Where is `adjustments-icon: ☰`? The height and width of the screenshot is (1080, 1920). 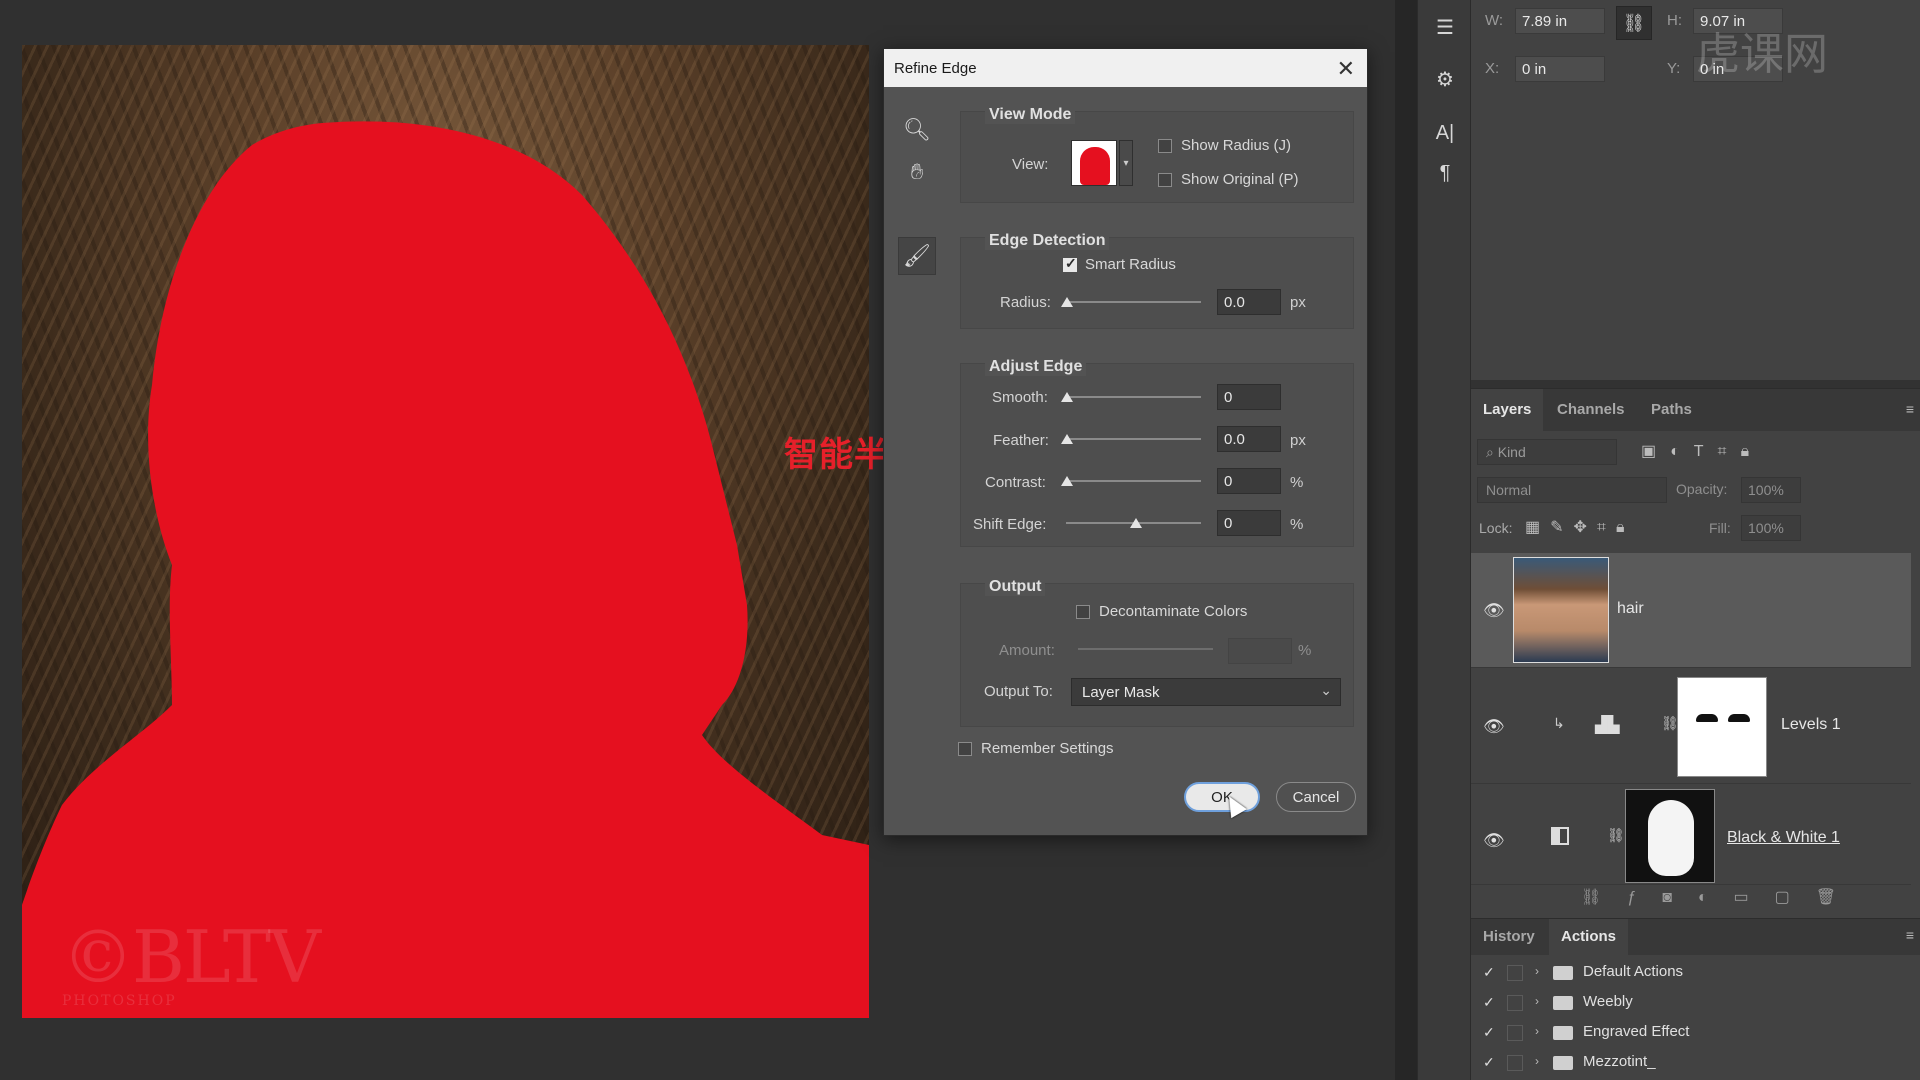 adjustments-icon: ☰ is located at coordinates (1445, 27).